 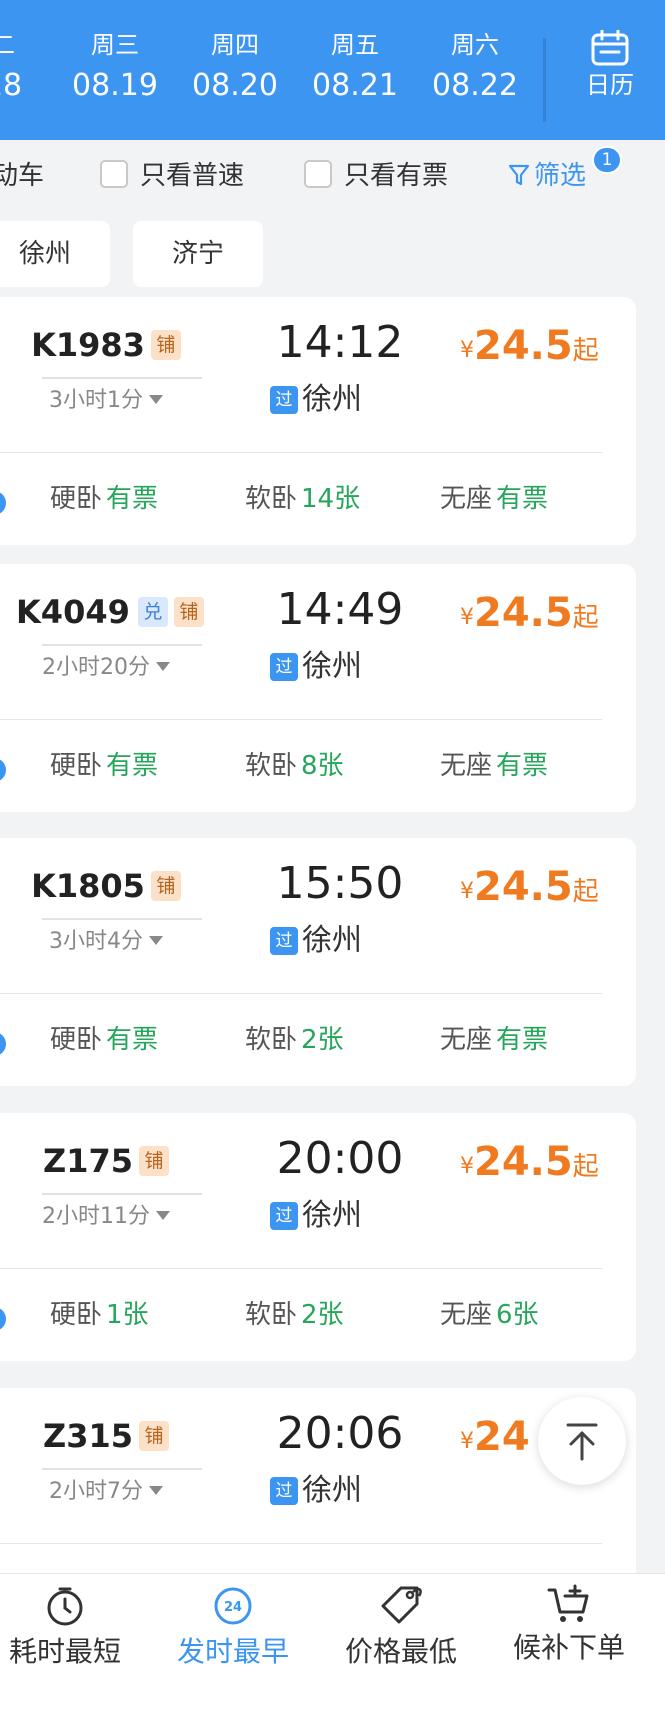 I want to click on clock-badge: 24, so click(x=233, y=1607).